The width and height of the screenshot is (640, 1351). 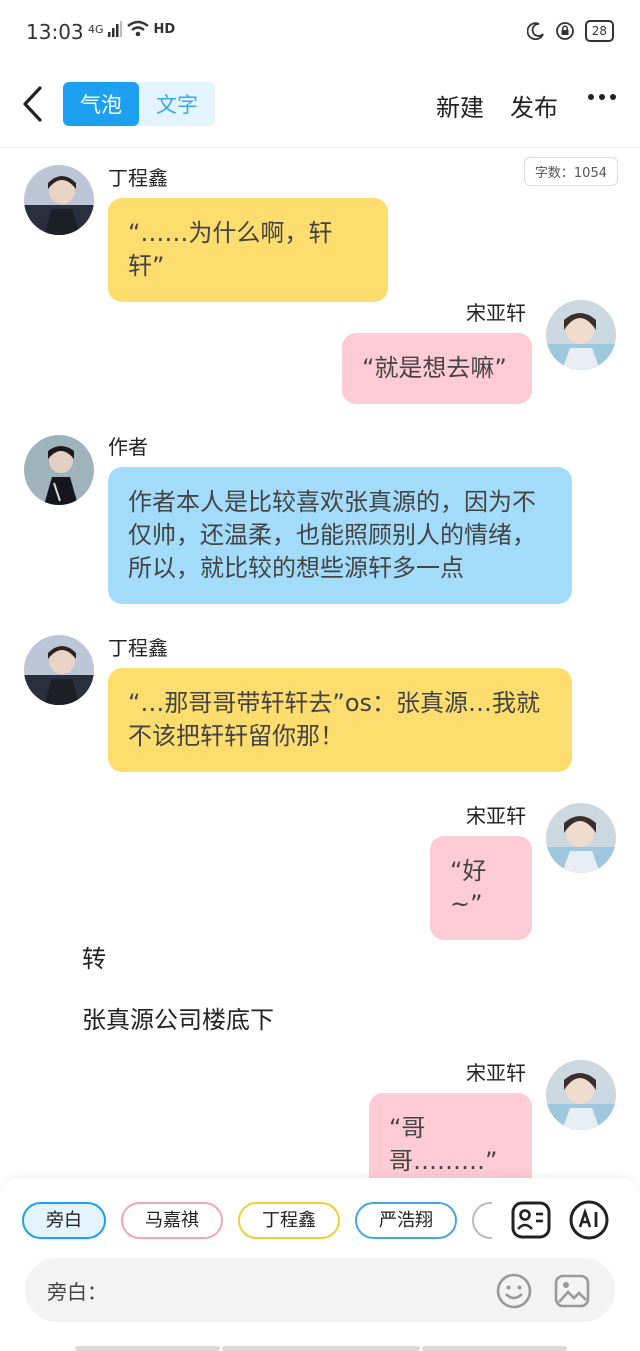 What do you see at coordinates (572, 1291) in the screenshot?
I see `image-icon` at bounding box center [572, 1291].